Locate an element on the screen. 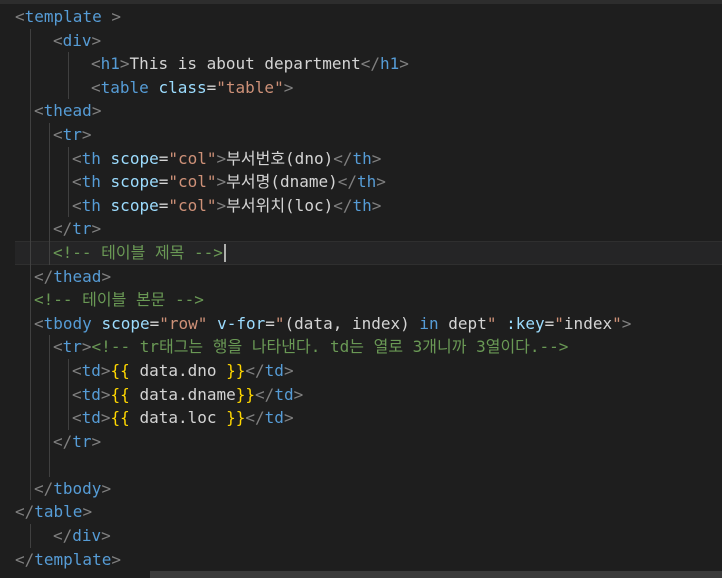 The image size is (722, 578). code-token: " is located at coordinates (617, 323).